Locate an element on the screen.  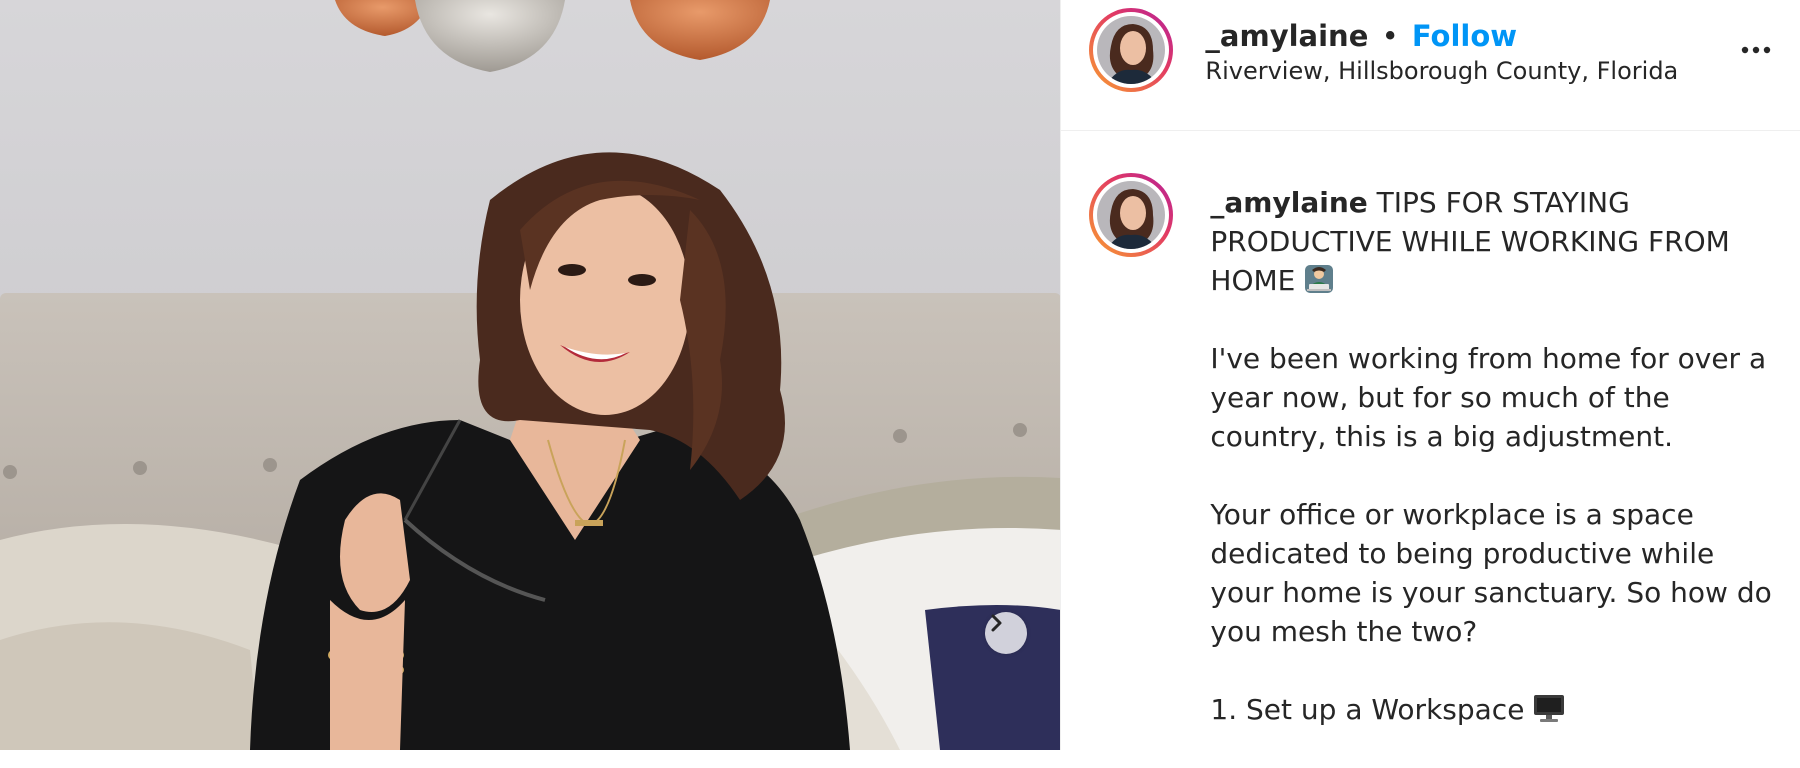
person-at-laptop-emoji is located at coordinates (1319, 279).